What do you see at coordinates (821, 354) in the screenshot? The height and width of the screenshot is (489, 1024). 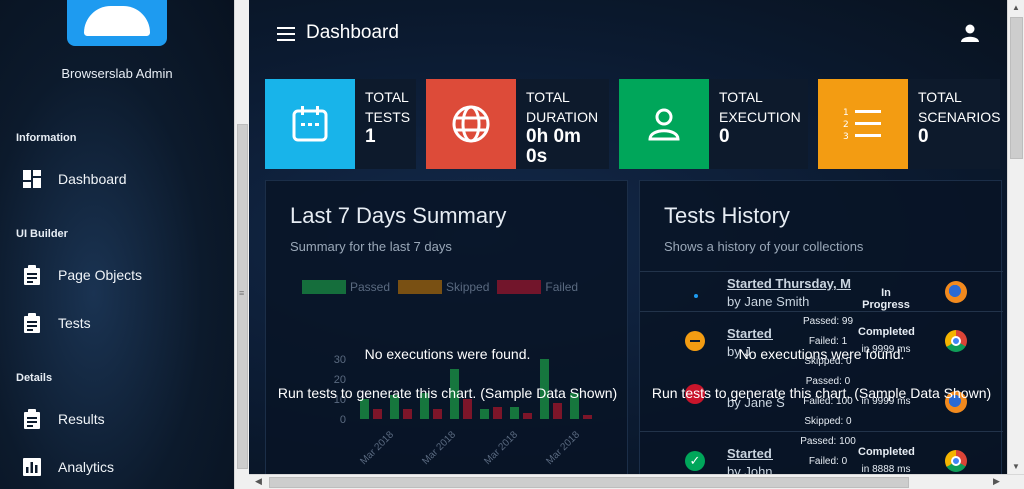 I see `history-empty-message: No executions were found.` at bounding box center [821, 354].